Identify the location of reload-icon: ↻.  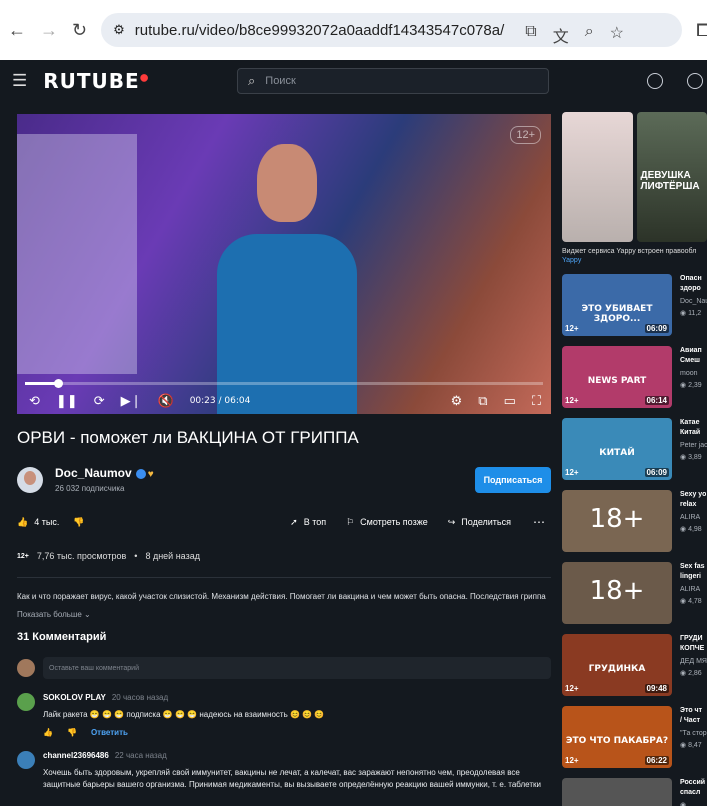
(79, 30).